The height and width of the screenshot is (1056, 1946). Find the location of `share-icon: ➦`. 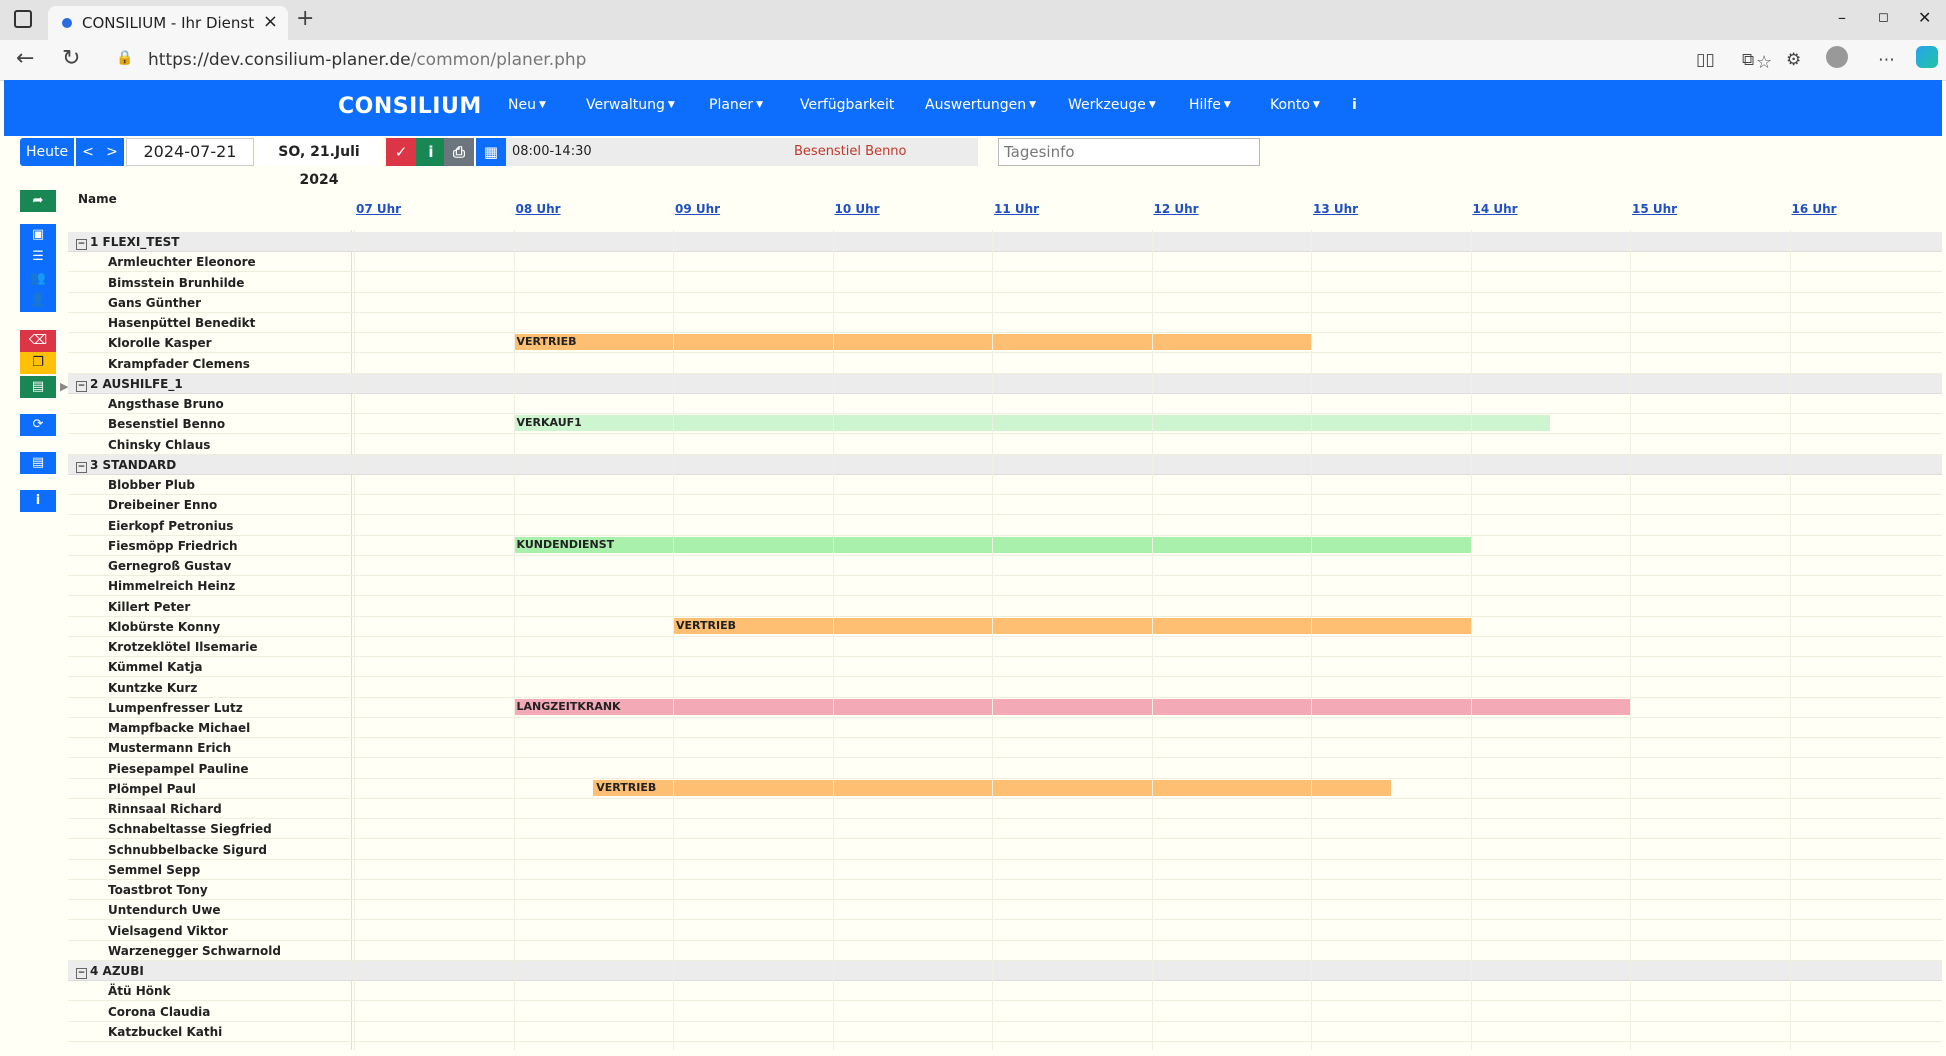

share-icon: ➦ is located at coordinates (38, 201).